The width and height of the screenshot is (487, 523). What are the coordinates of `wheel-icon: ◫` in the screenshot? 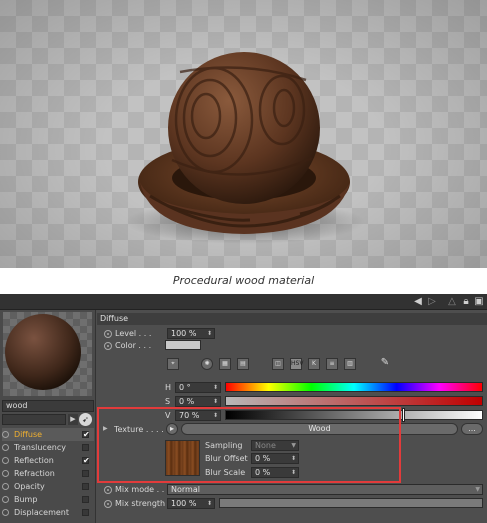 It's located at (278, 364).